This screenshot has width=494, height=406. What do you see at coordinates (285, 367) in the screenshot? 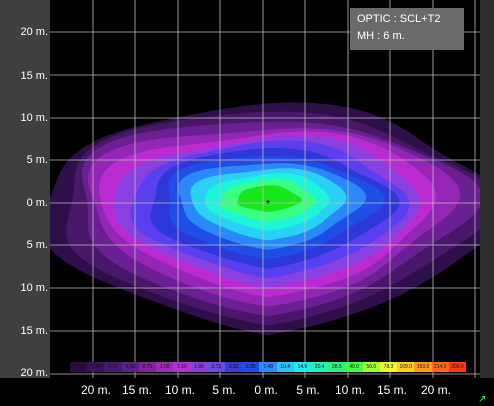
I see `legend-cell: 10.4` at bounding box center [285, 367].